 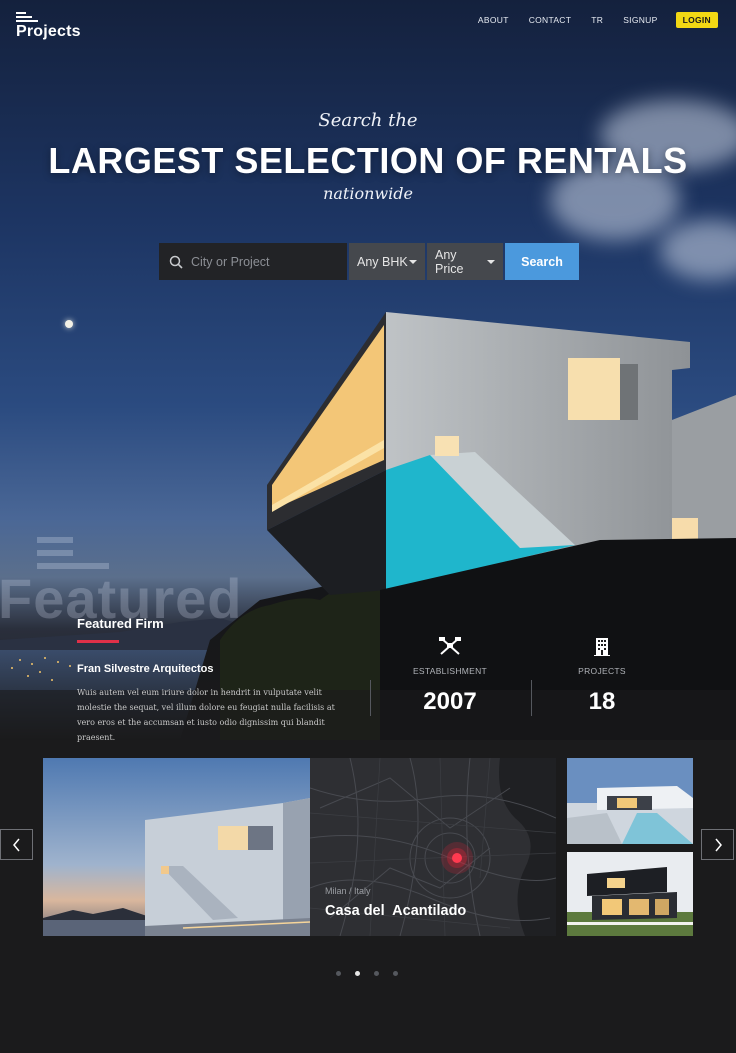 What do you see at coordinates (48, 17) in the screenshot?
I see `logo-bars-icon` at bounding box center [48, 17].